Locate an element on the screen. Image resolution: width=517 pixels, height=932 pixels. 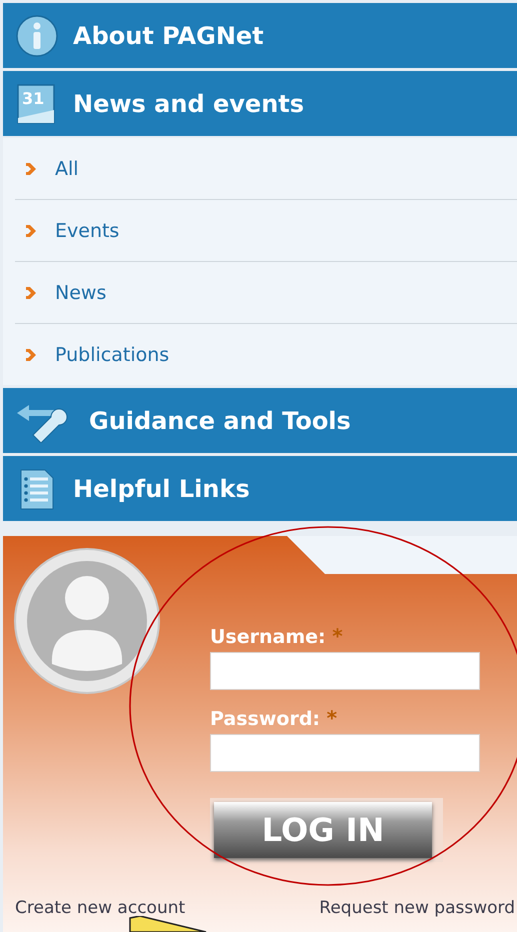
login-button: LOG IN is located at coordinates (323, 830).